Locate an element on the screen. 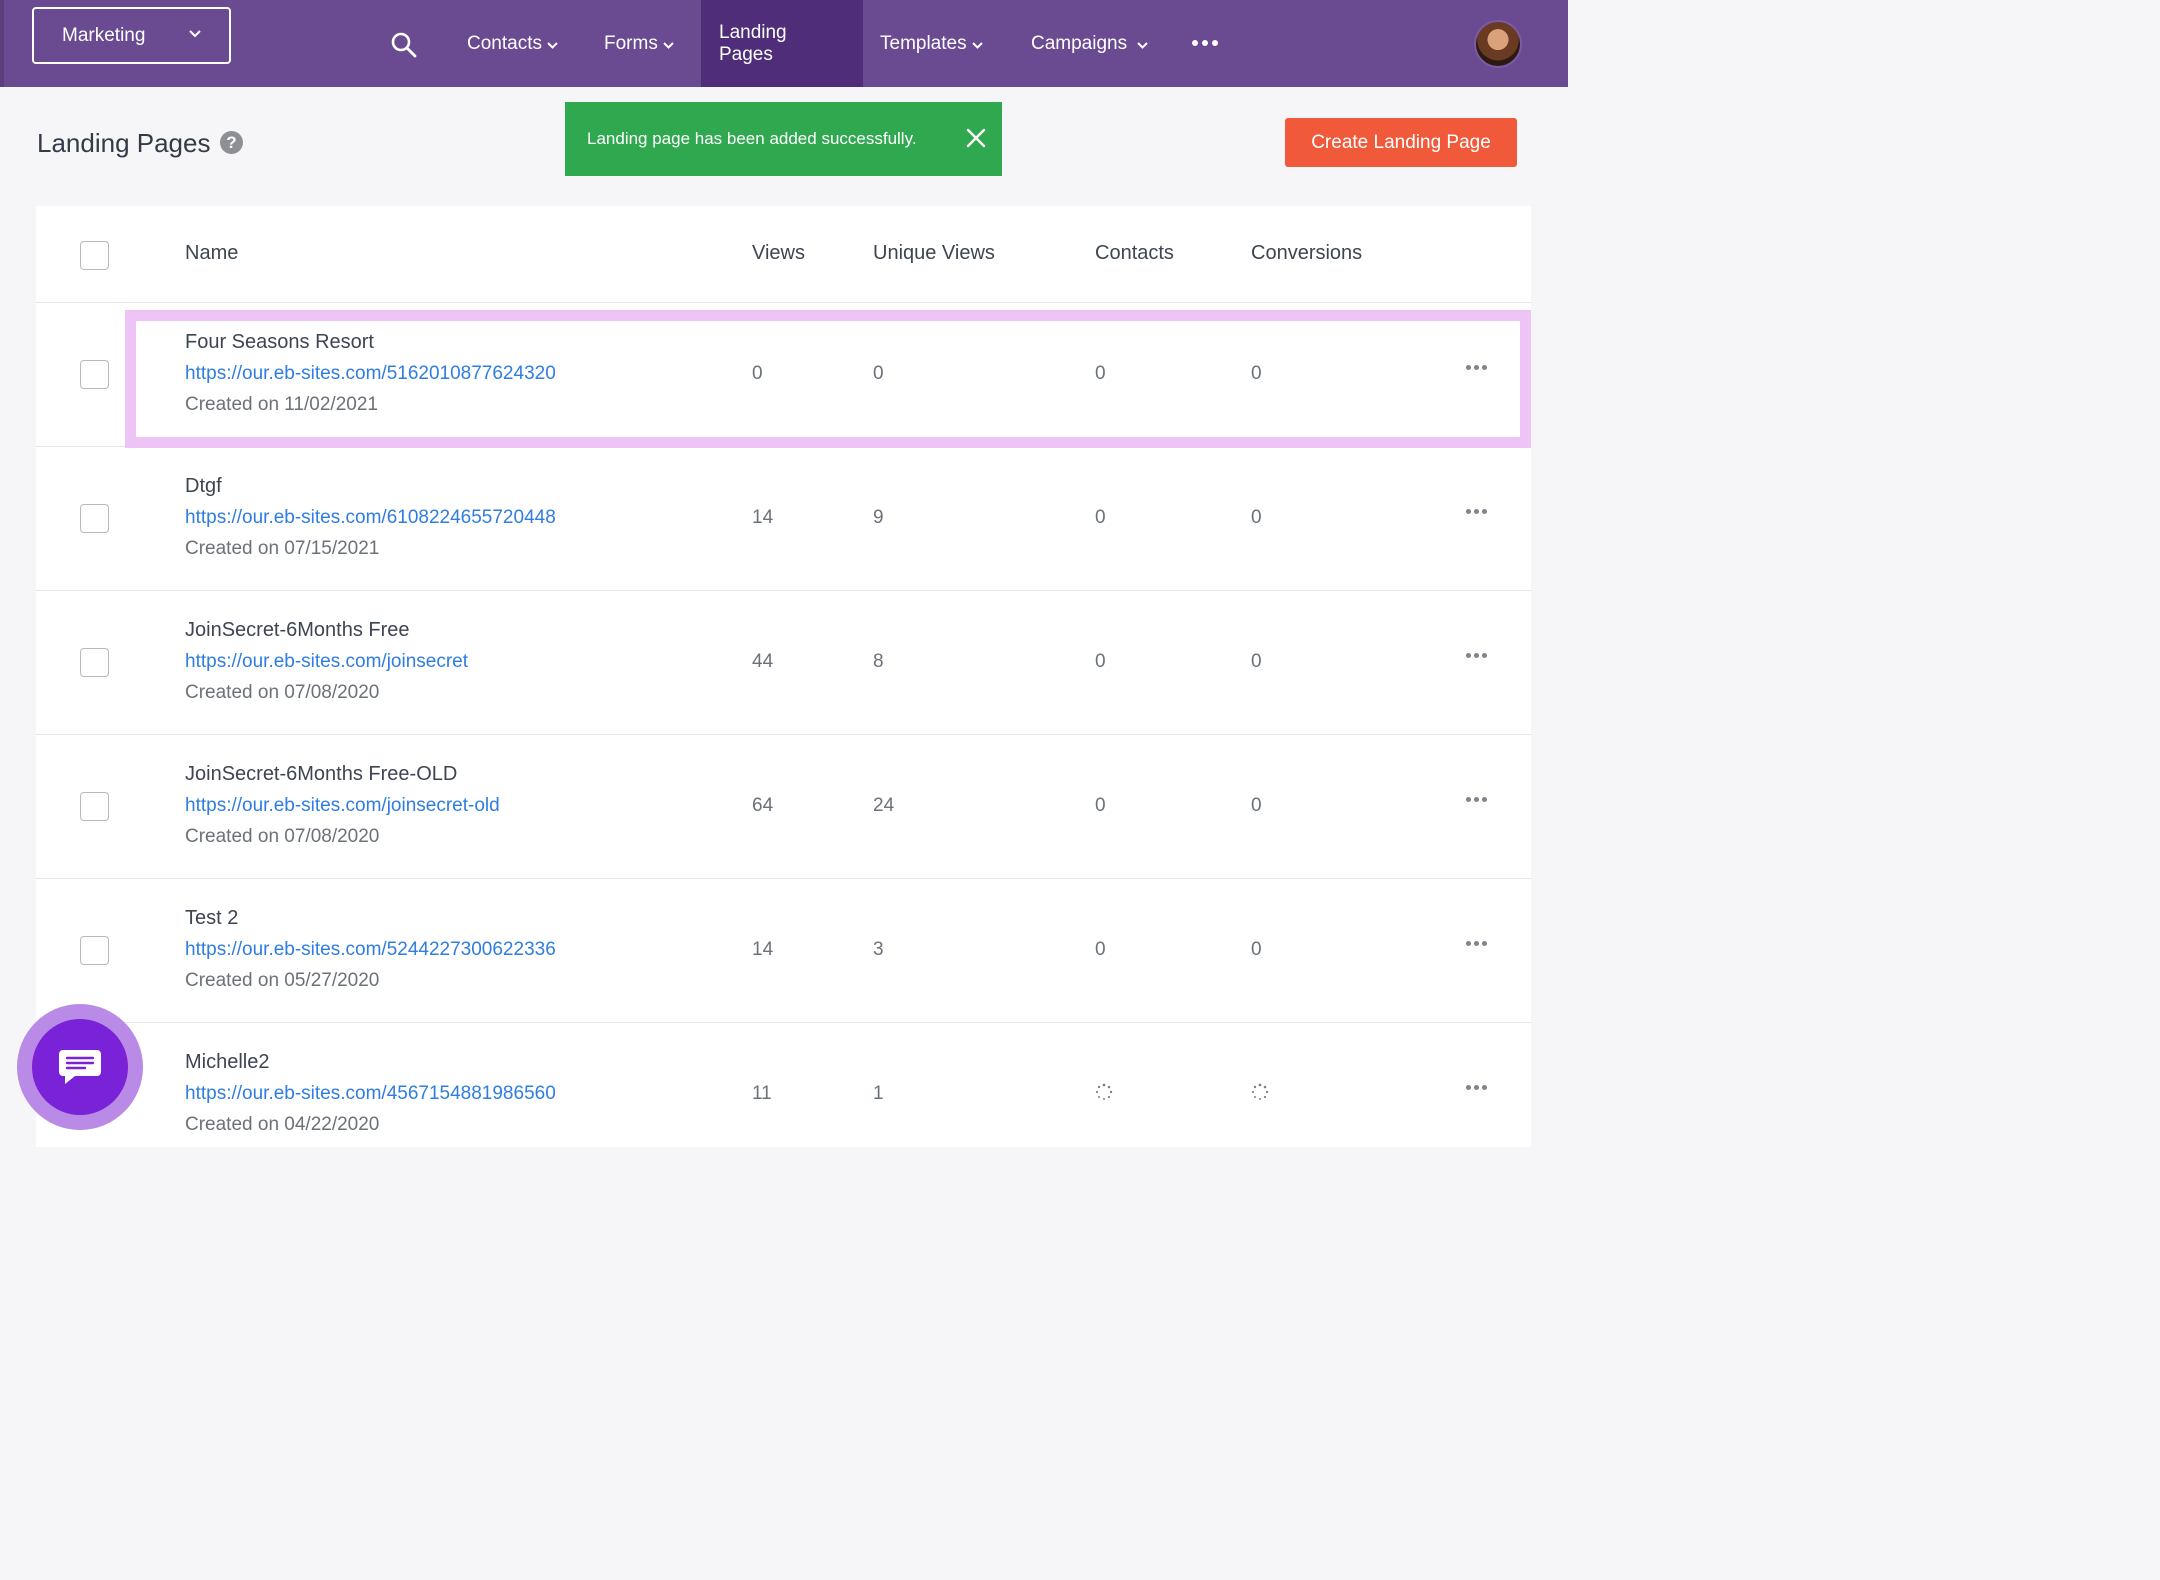 This screenshot has width=2160, height=1580. views-value: 0 is located at coordinates (757, 373).